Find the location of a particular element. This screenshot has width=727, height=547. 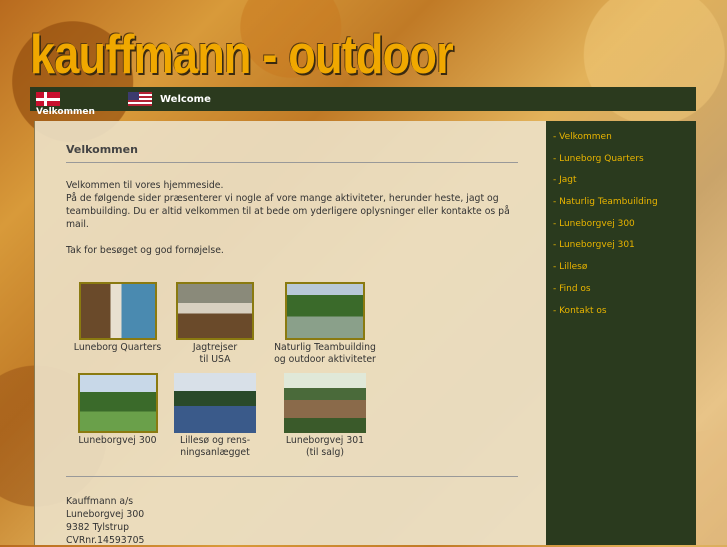

address-line: Luneborgvej 300 is located at coordinates (105, 514).